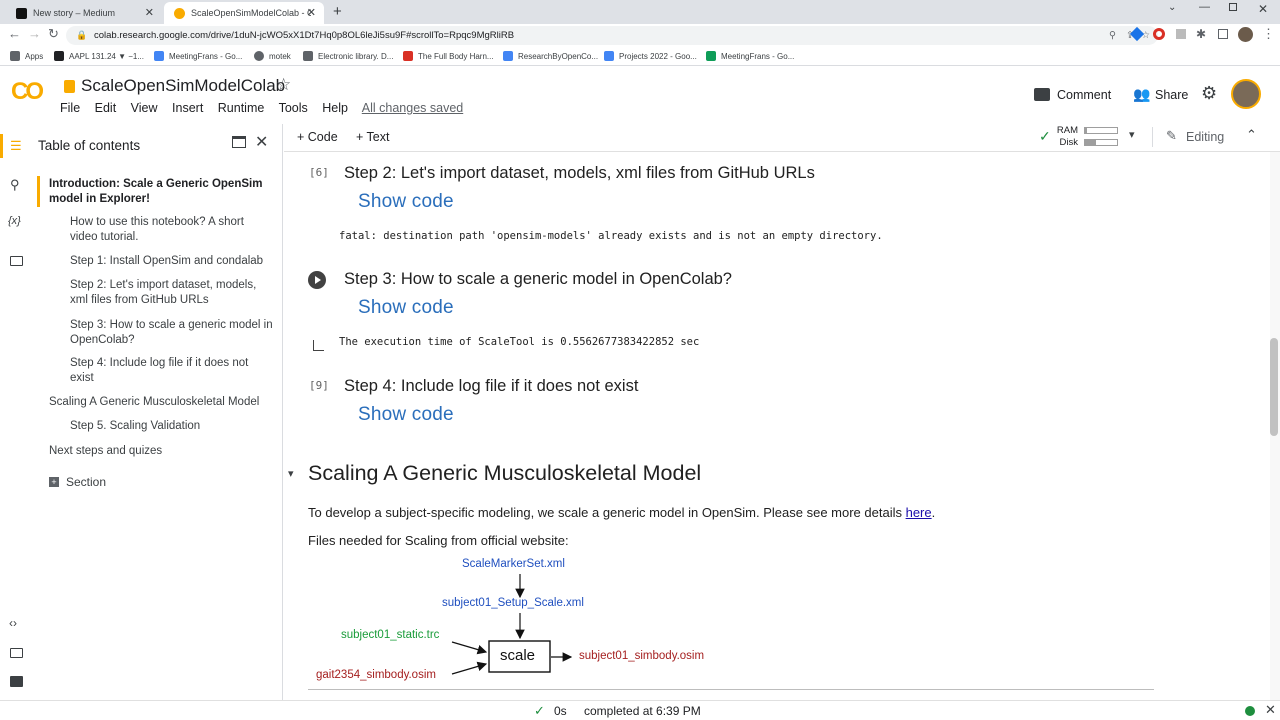  What do you see at coordinates (16, 412) in the screenshot?
I see `left-icon-rail: ☰ ⚲ {x} ‹›` at bounding box center [16, 412].